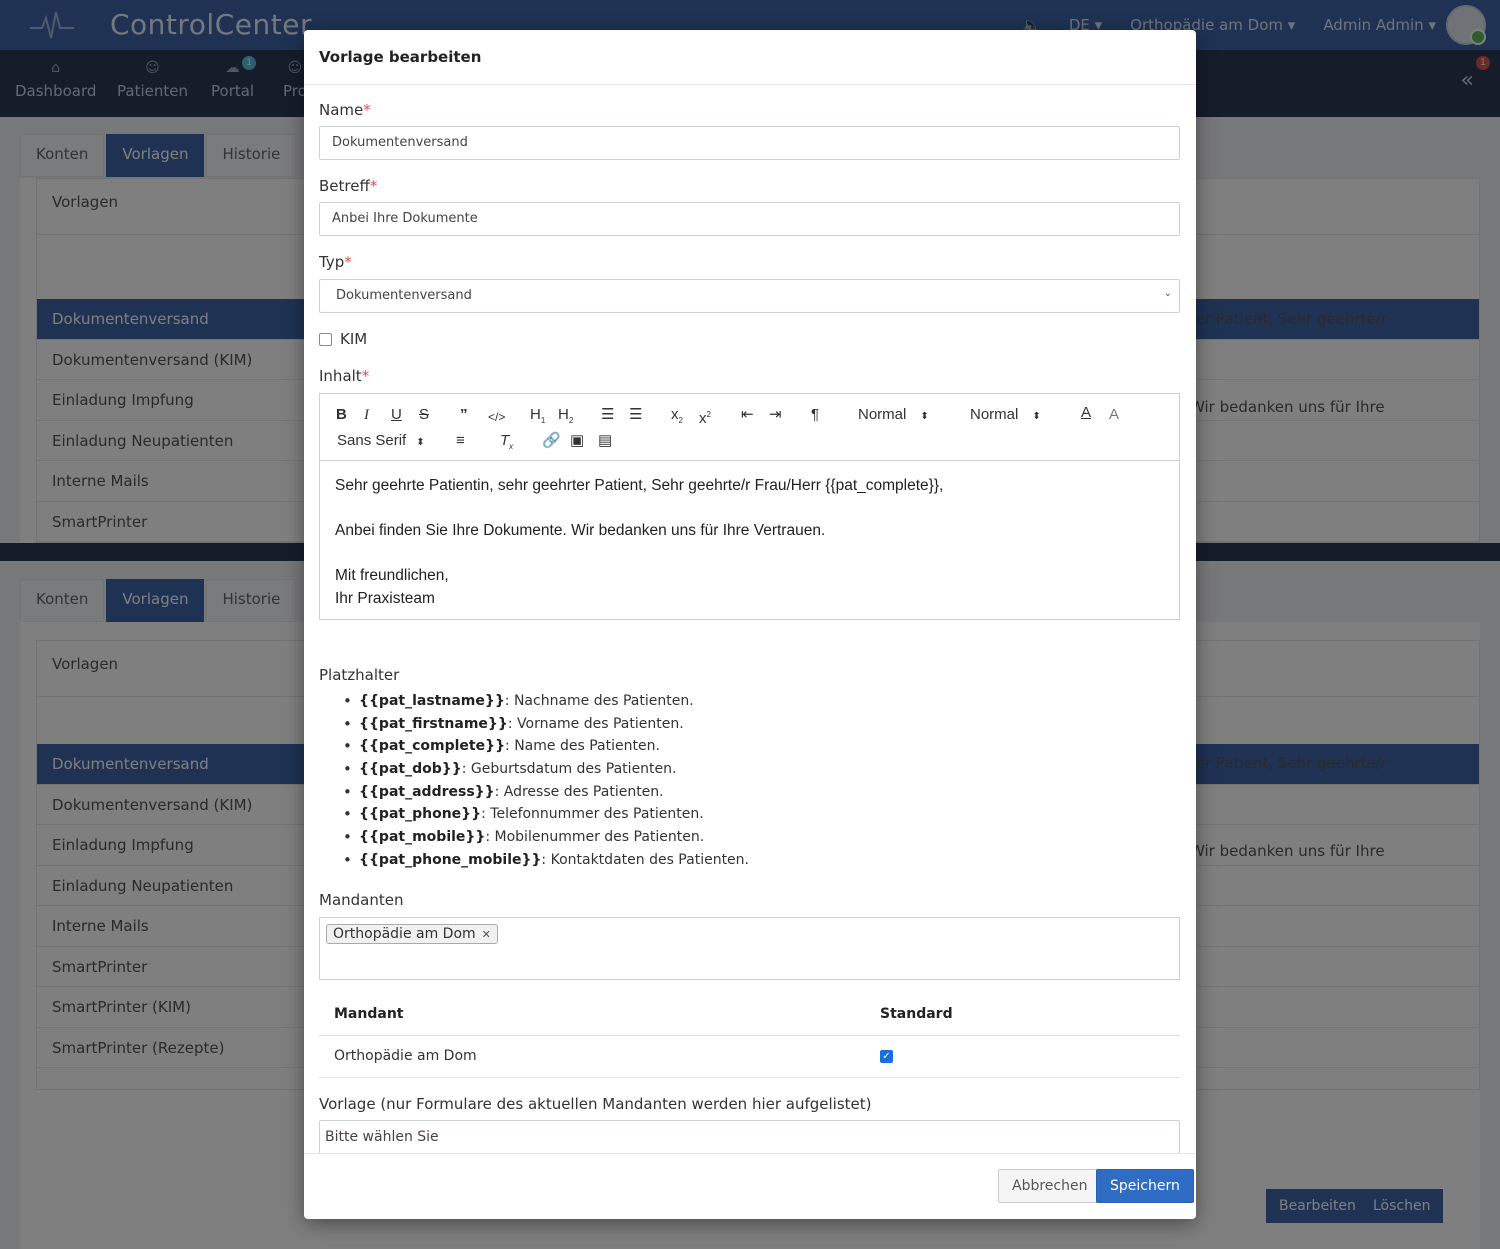  What do you see at coordinates (1022, 1014) in the screenshot?
I see `col-default-header: Standard` at bounding box center [1022, 1014].